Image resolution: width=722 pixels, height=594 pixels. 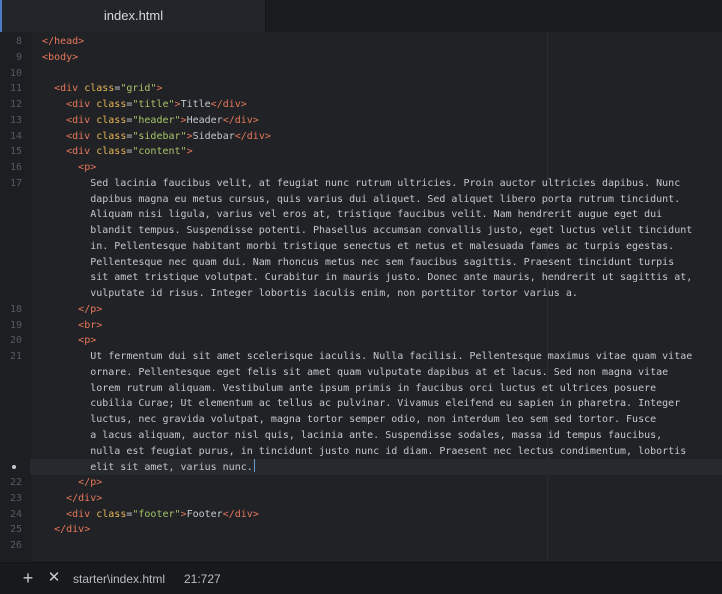 What do you see at coordinates (28, 578) in the screenshot?
I see `plus-icon: +` at bounding box center [28, 578].